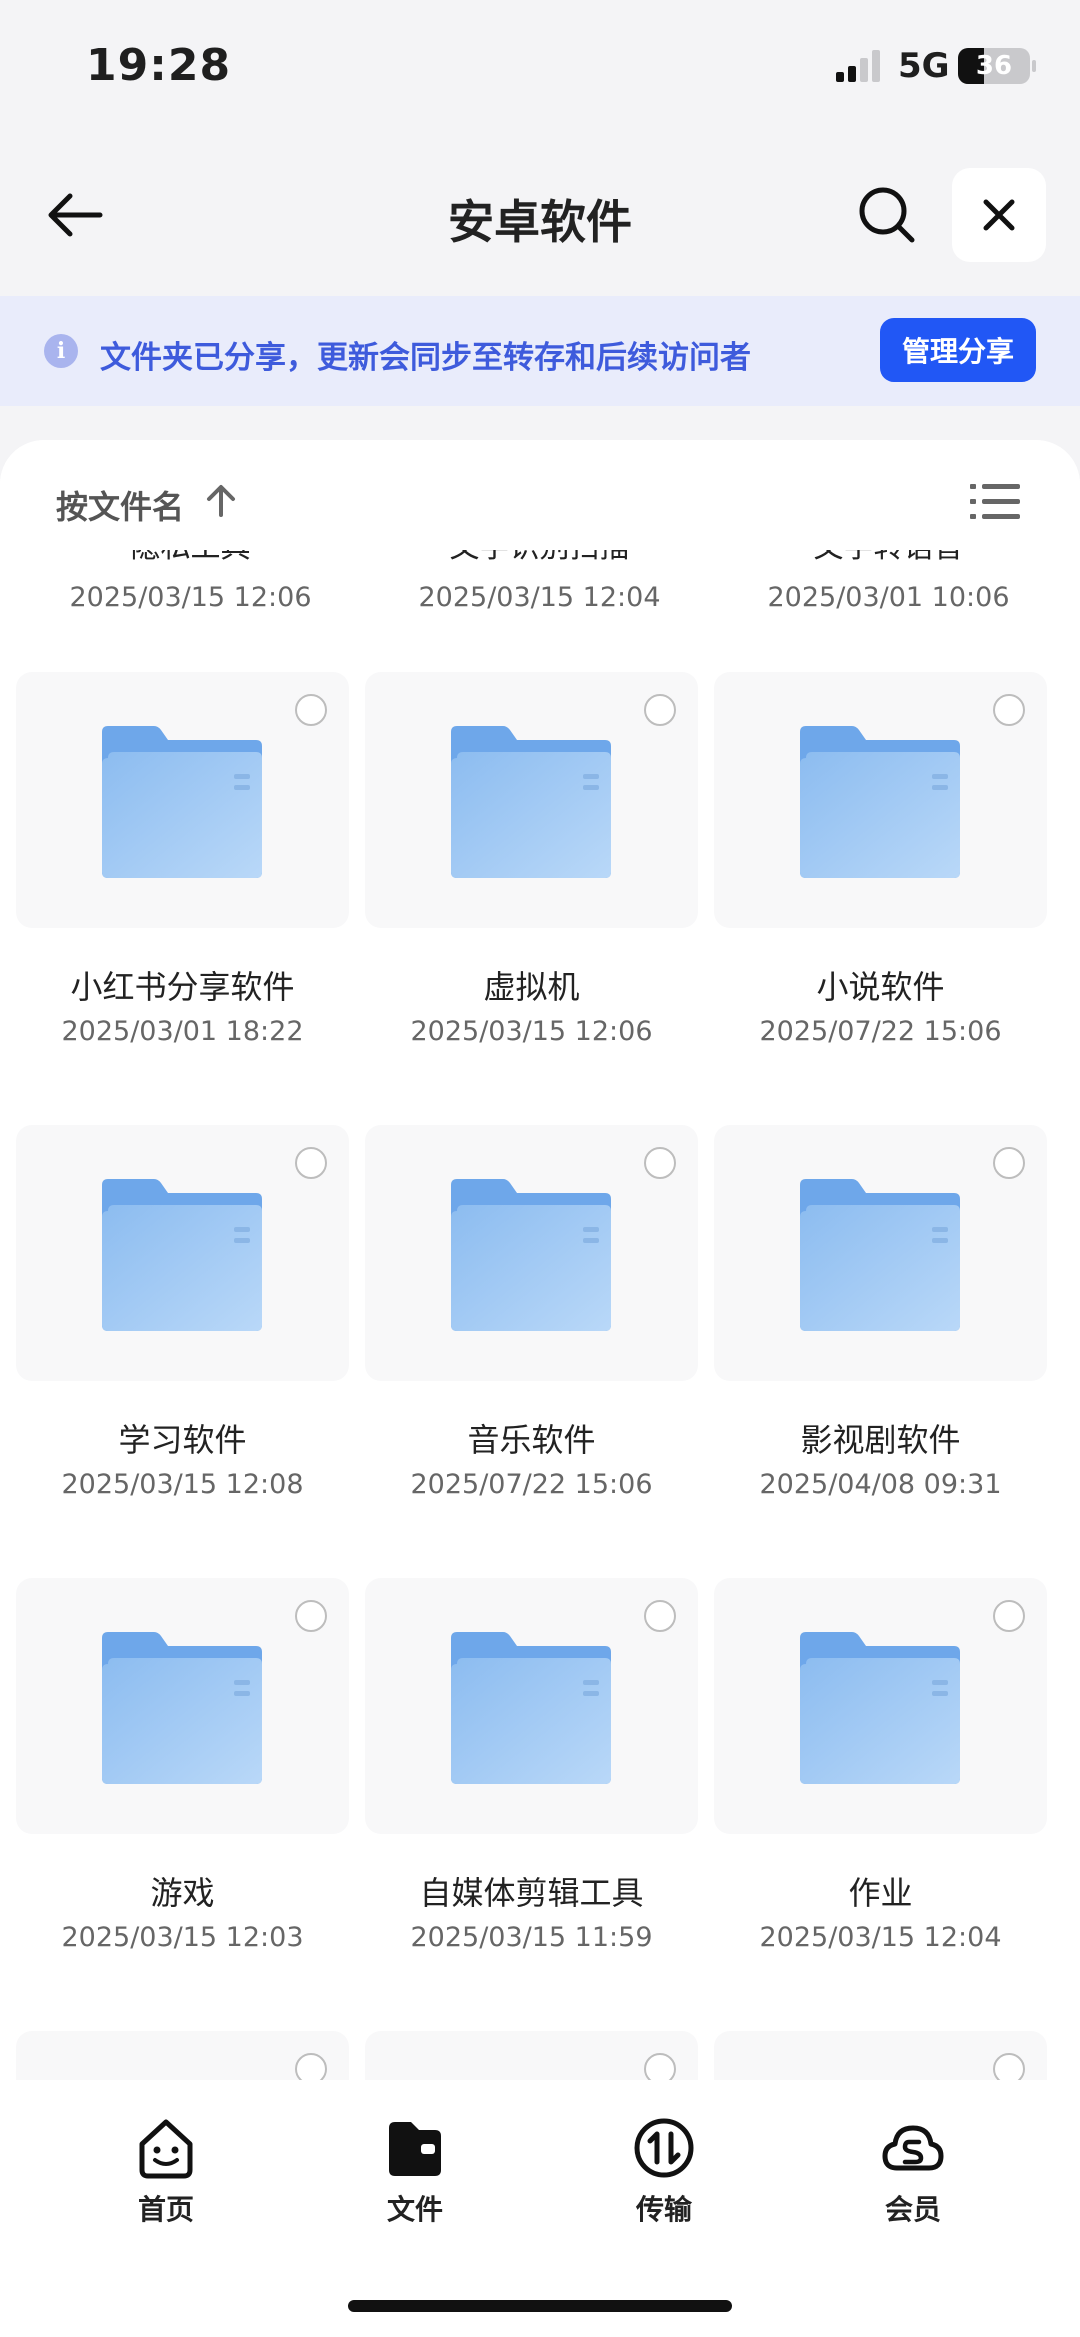  Describe the element at coordinates (531, 987) in the screenshot. I see `folder-name: 虚拟机` at that location.